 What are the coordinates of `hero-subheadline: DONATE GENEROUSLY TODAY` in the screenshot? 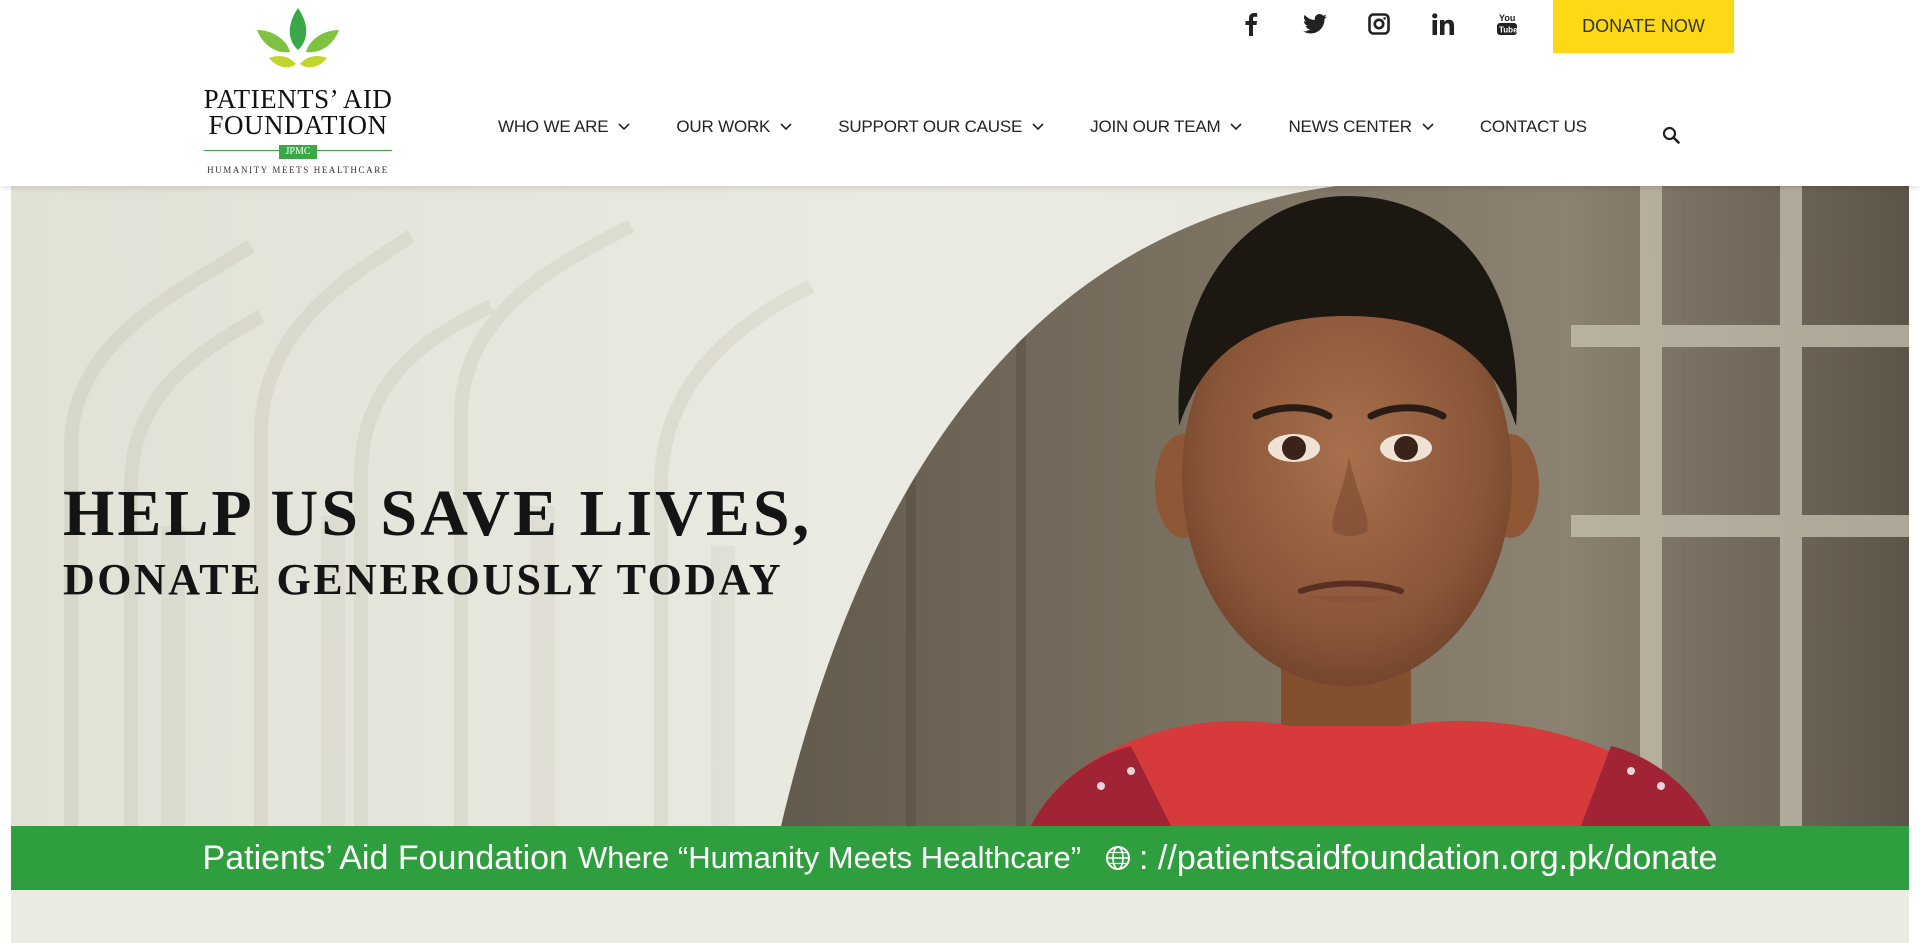 It's located at (423, 579).